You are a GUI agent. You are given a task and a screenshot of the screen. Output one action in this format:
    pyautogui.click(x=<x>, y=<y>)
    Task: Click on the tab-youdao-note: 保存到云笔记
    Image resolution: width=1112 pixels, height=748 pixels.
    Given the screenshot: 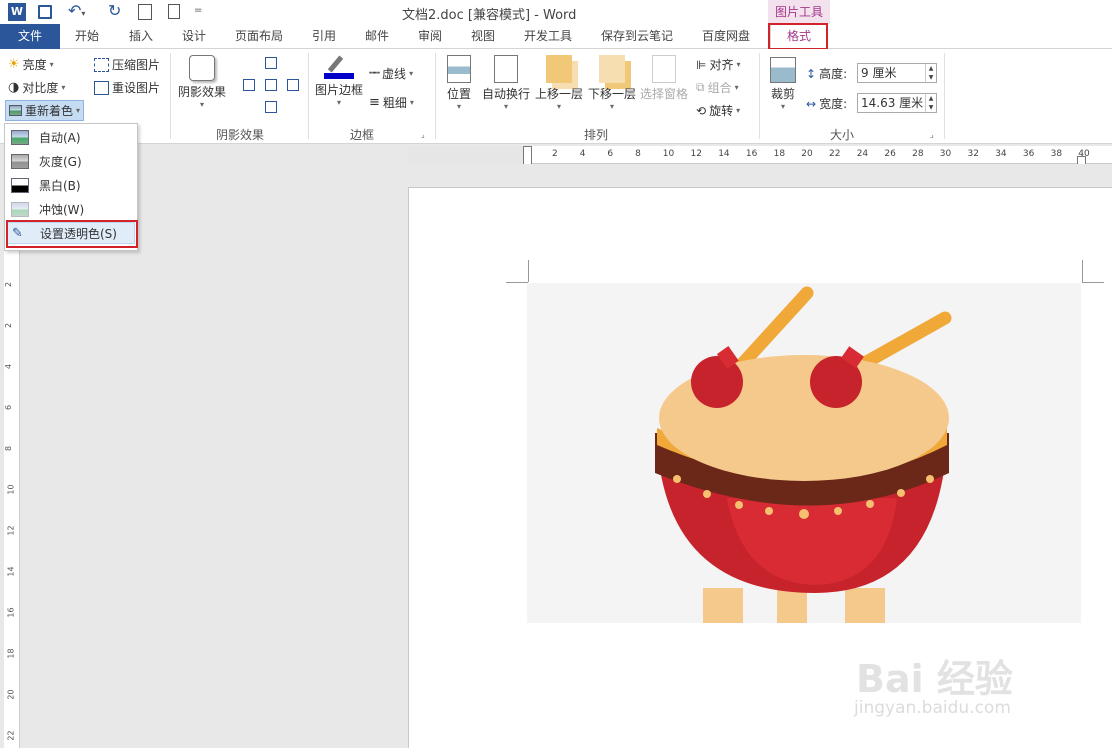 What is the action you would take?
    pyautogui.click(x=637, y=36)
    